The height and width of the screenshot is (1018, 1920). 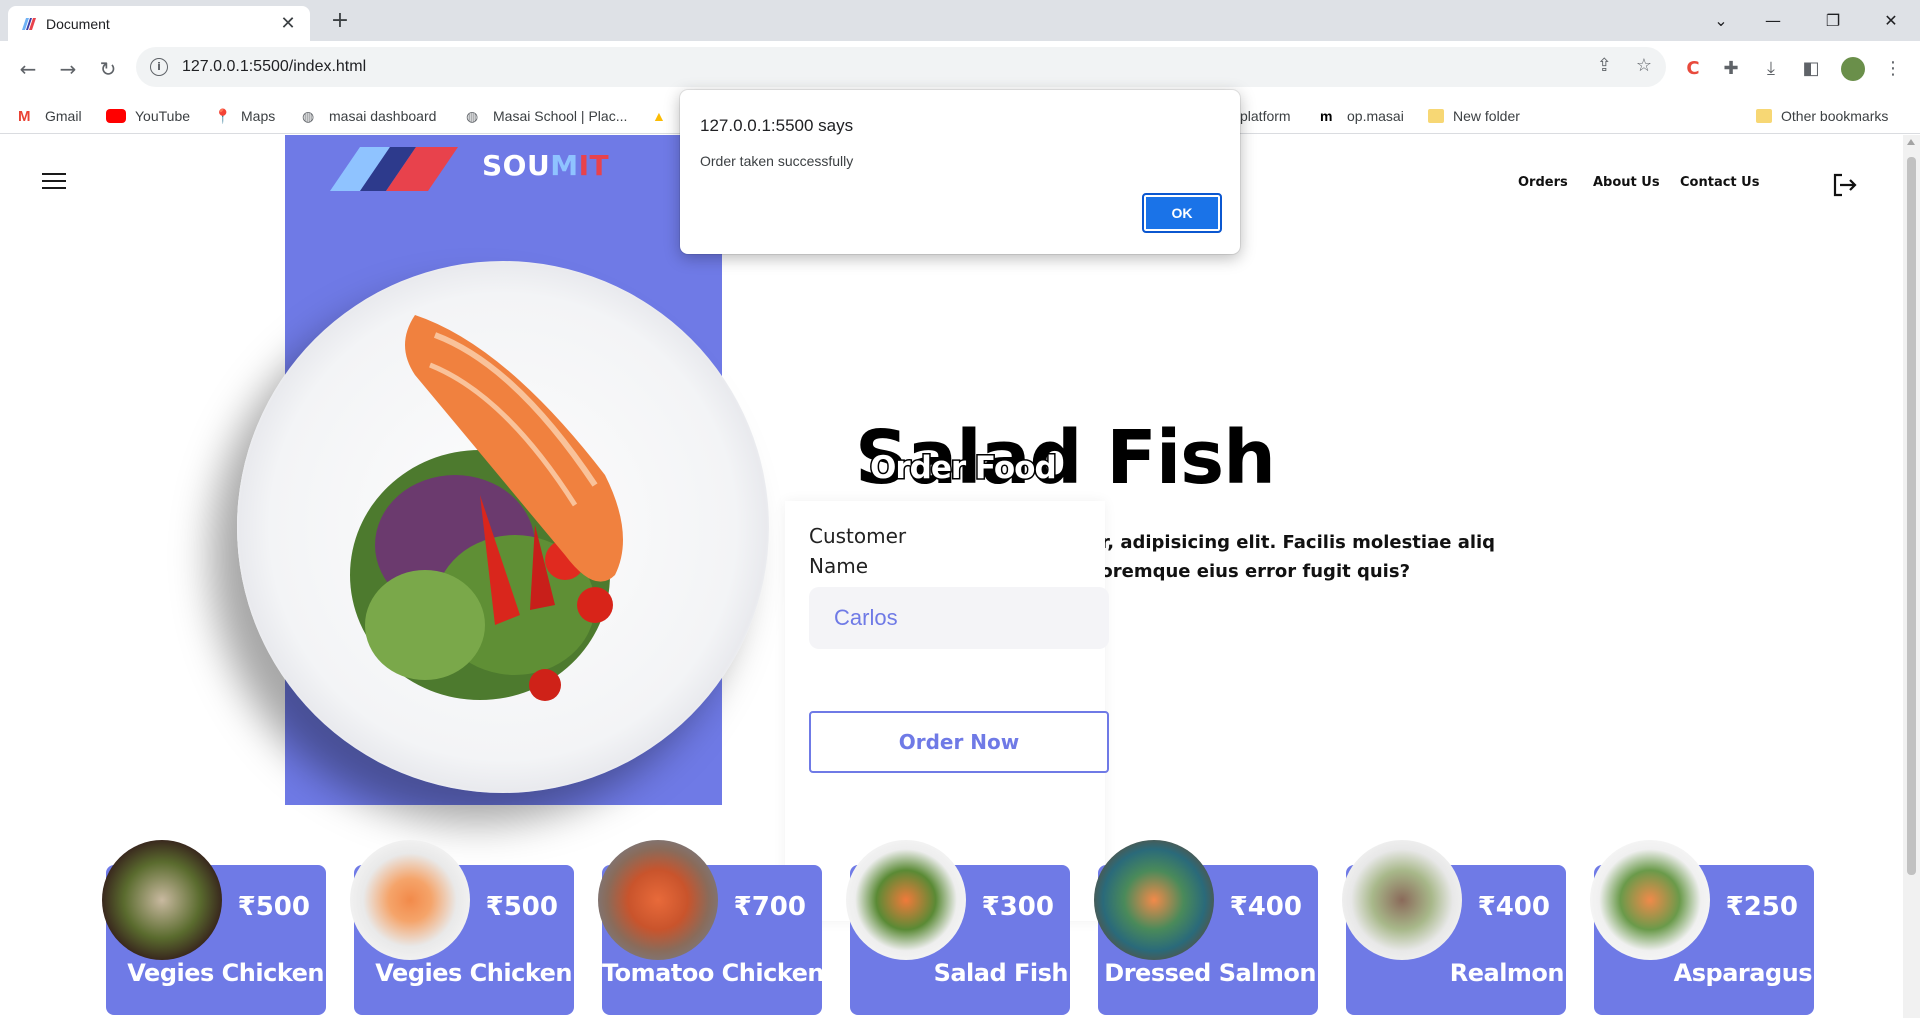 I want to click on brand-name: SOUMIT, so click(x=546, y=165).